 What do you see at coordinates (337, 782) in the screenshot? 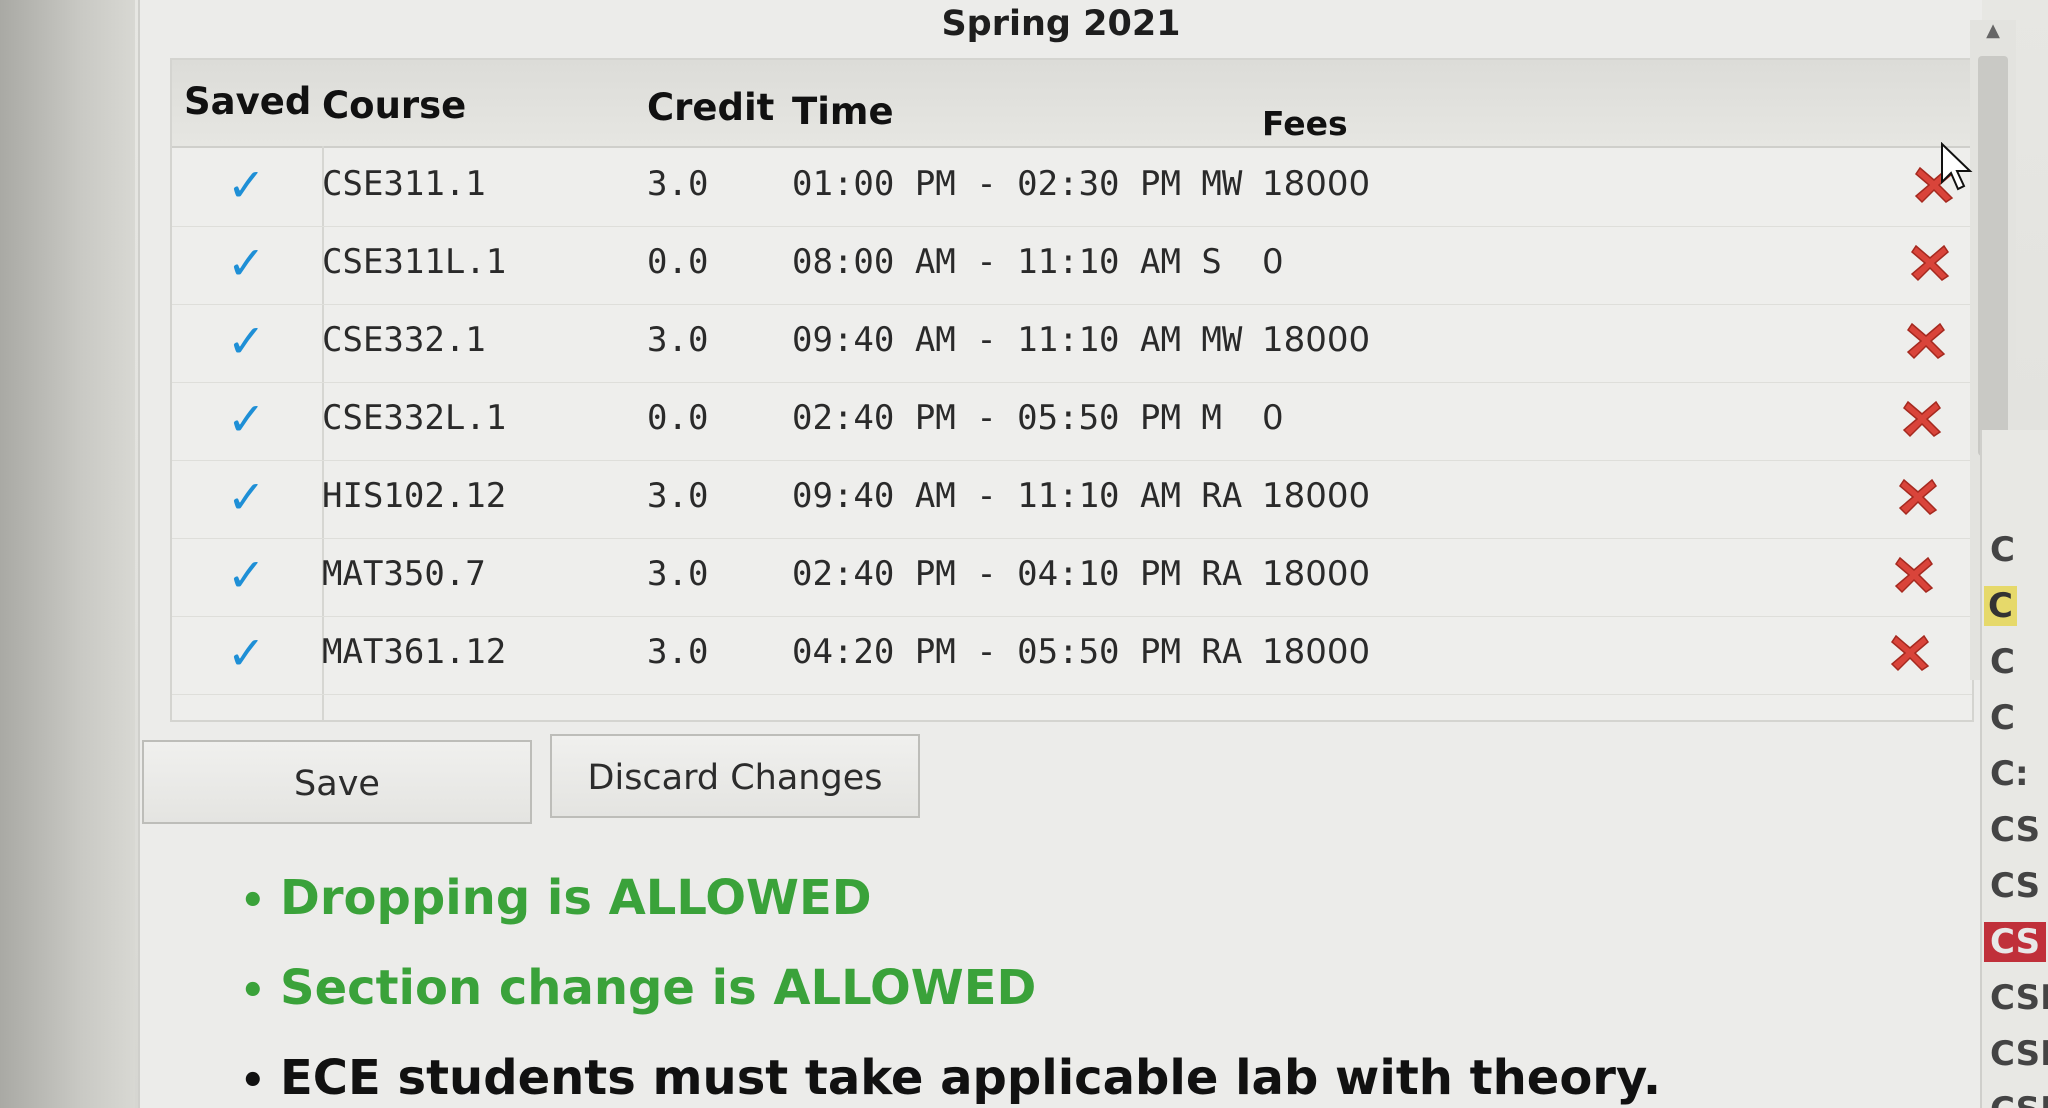
I see `save-button: Save` at bounding box center [337, 782].